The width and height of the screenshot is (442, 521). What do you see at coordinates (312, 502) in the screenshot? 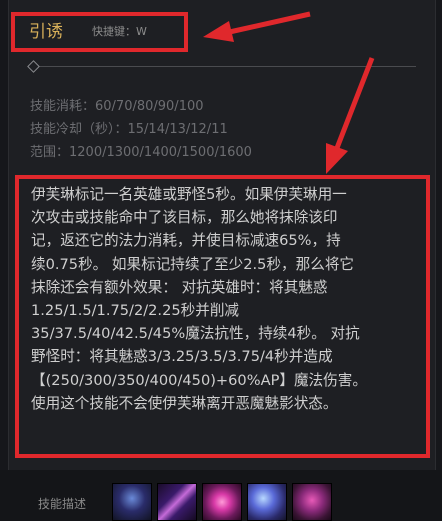
I see `r-skill-icon` at bounding box center [312, 502].